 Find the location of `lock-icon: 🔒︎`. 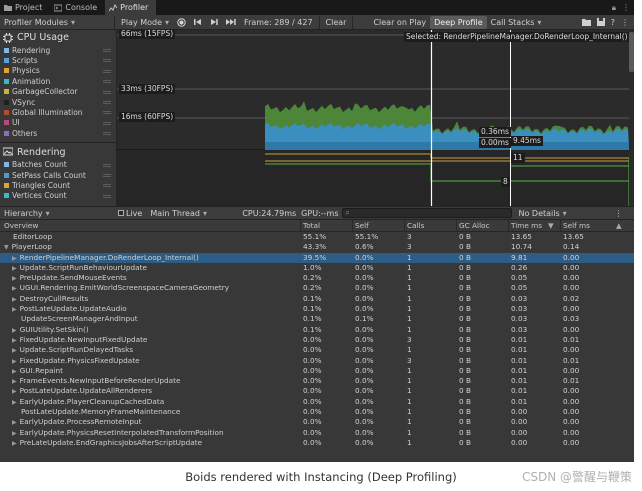

lock-icon: 🔒︎ is located at coordinates (614, 8).